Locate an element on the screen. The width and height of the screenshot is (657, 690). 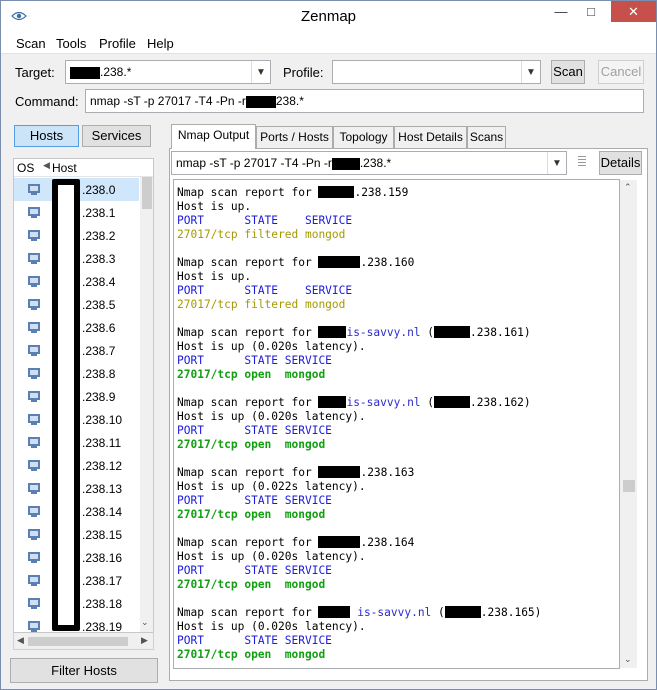
output-scan-selector: nmap -sT -p 27017 -T4 -Pn -r .238.* ▼ is located at coordinates (369, 163).